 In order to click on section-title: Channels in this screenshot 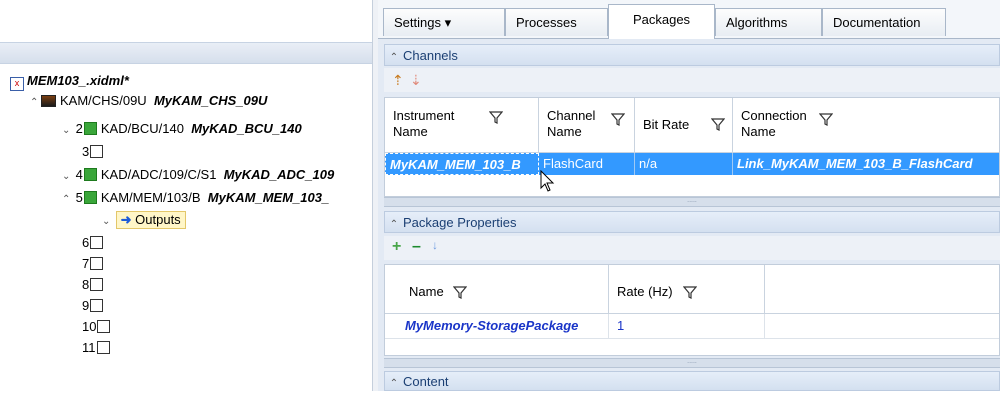, I will do `click(430, 55)`.